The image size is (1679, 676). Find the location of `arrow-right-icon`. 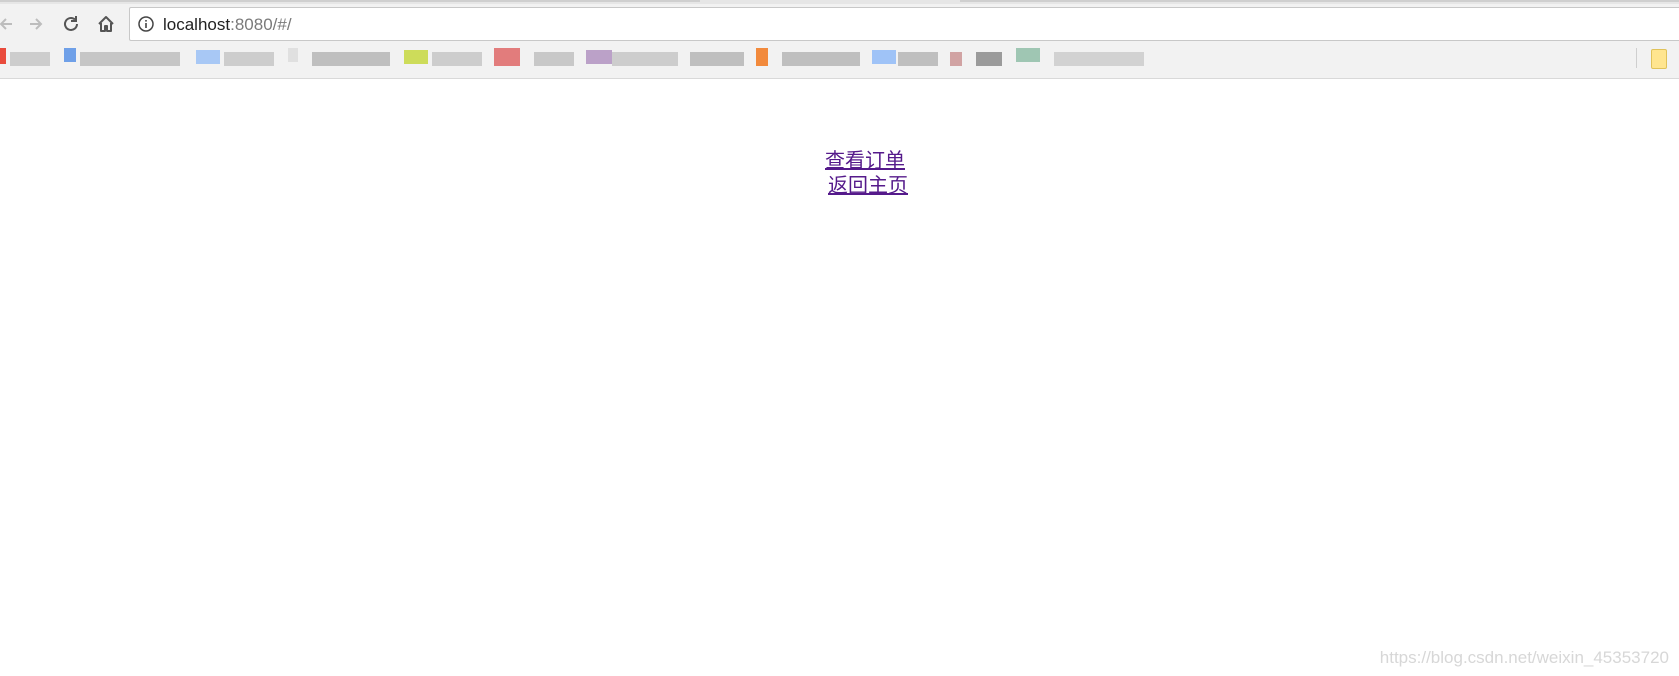

arrow-right-icon is located at coordinates (36, 24).